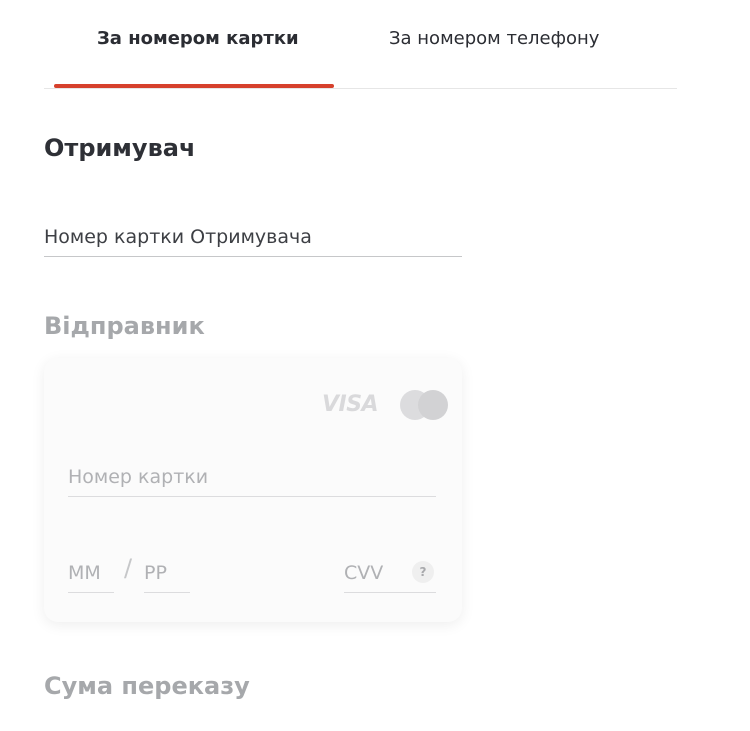  I want to click on sender-card-number-input, so click(252, 477).